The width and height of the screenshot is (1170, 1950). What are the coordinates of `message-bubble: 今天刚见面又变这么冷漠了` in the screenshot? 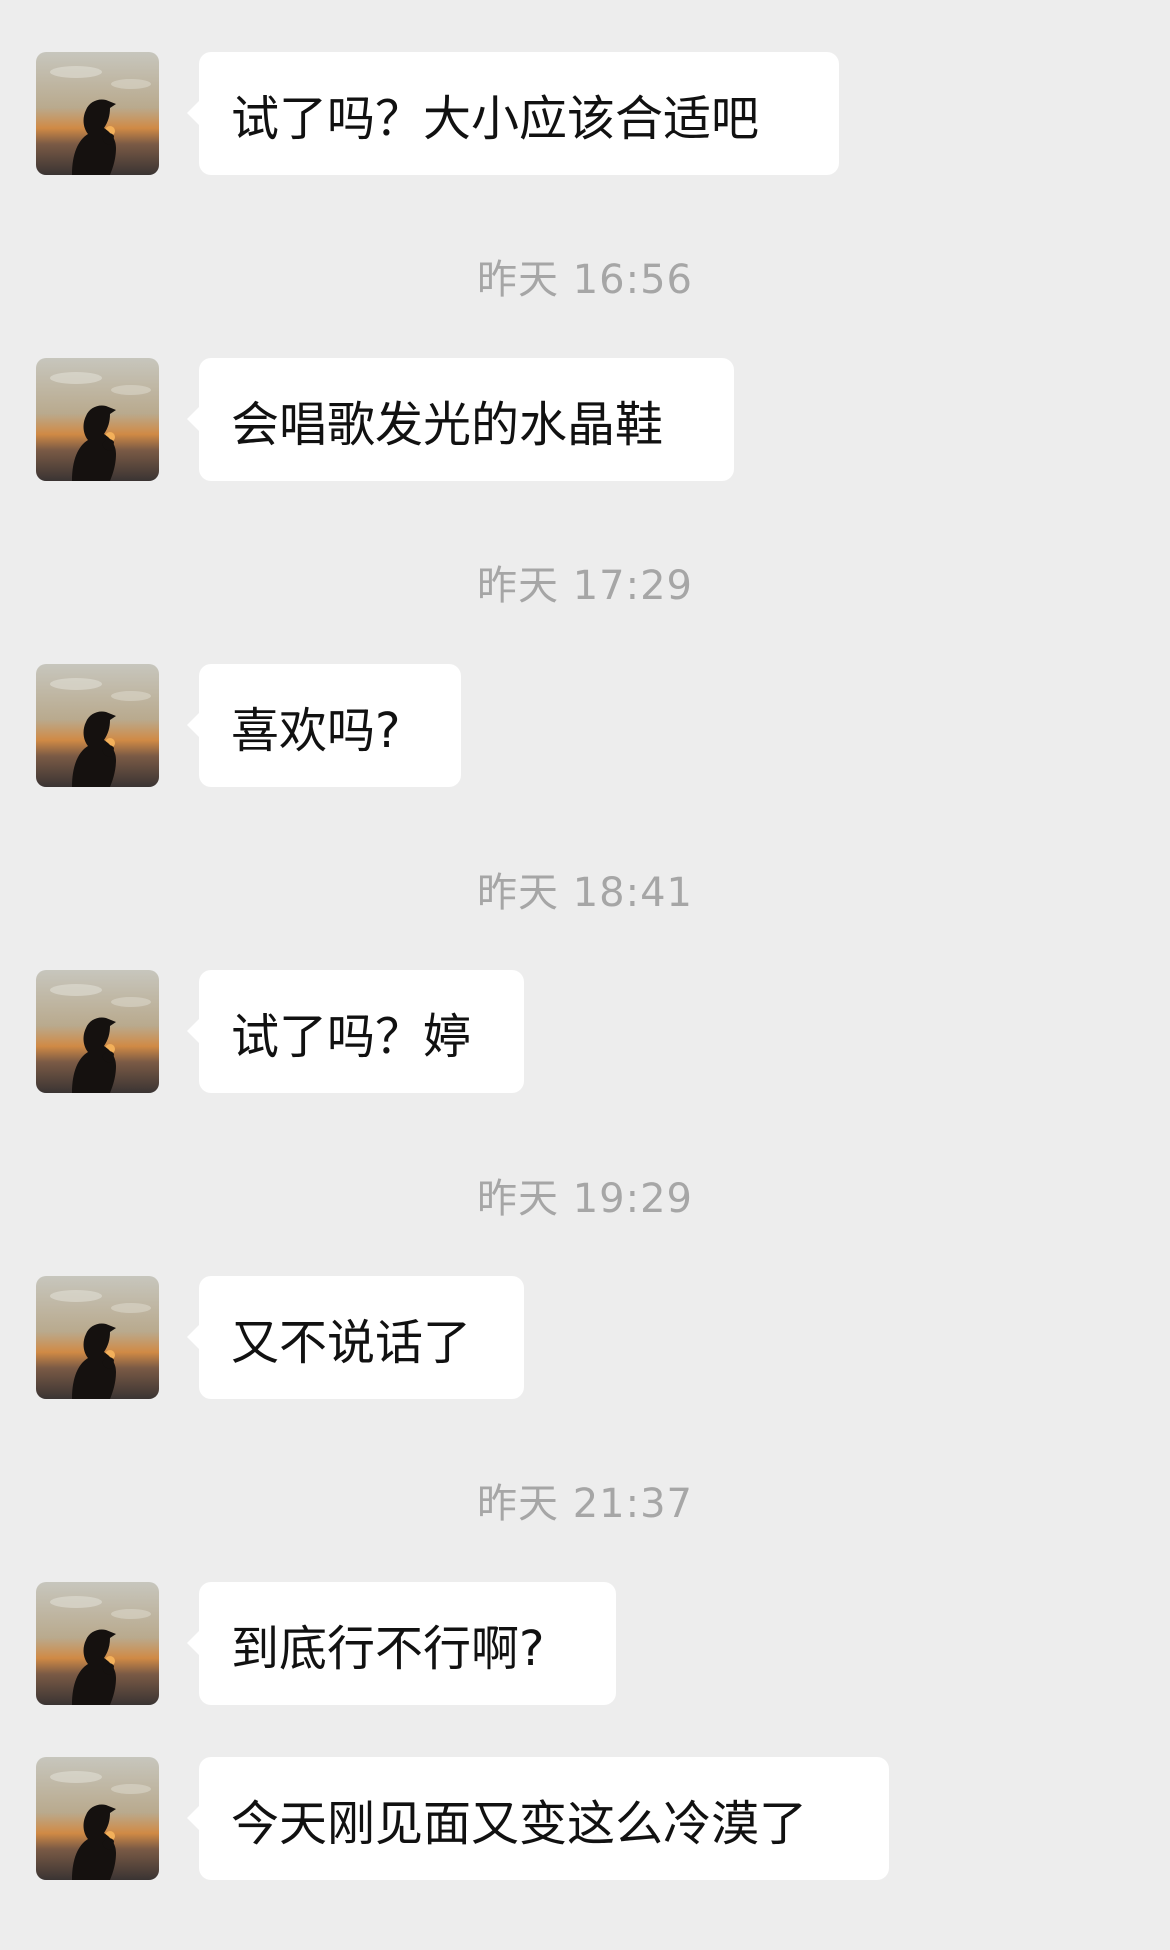 It's located at (538, 1818).